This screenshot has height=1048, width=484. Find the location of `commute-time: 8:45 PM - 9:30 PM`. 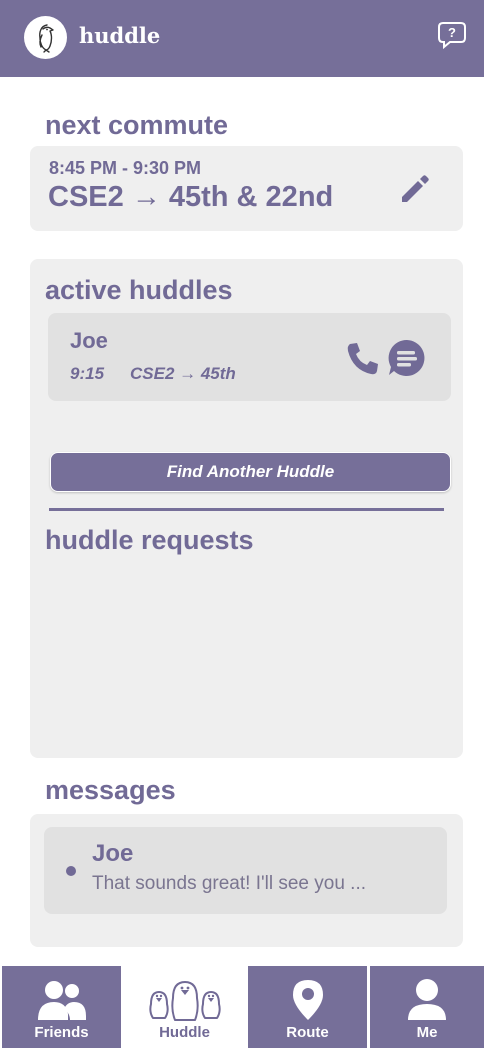

commute-time: 8:45 PM - 9:30 PM is located at coordinates (125, 168).